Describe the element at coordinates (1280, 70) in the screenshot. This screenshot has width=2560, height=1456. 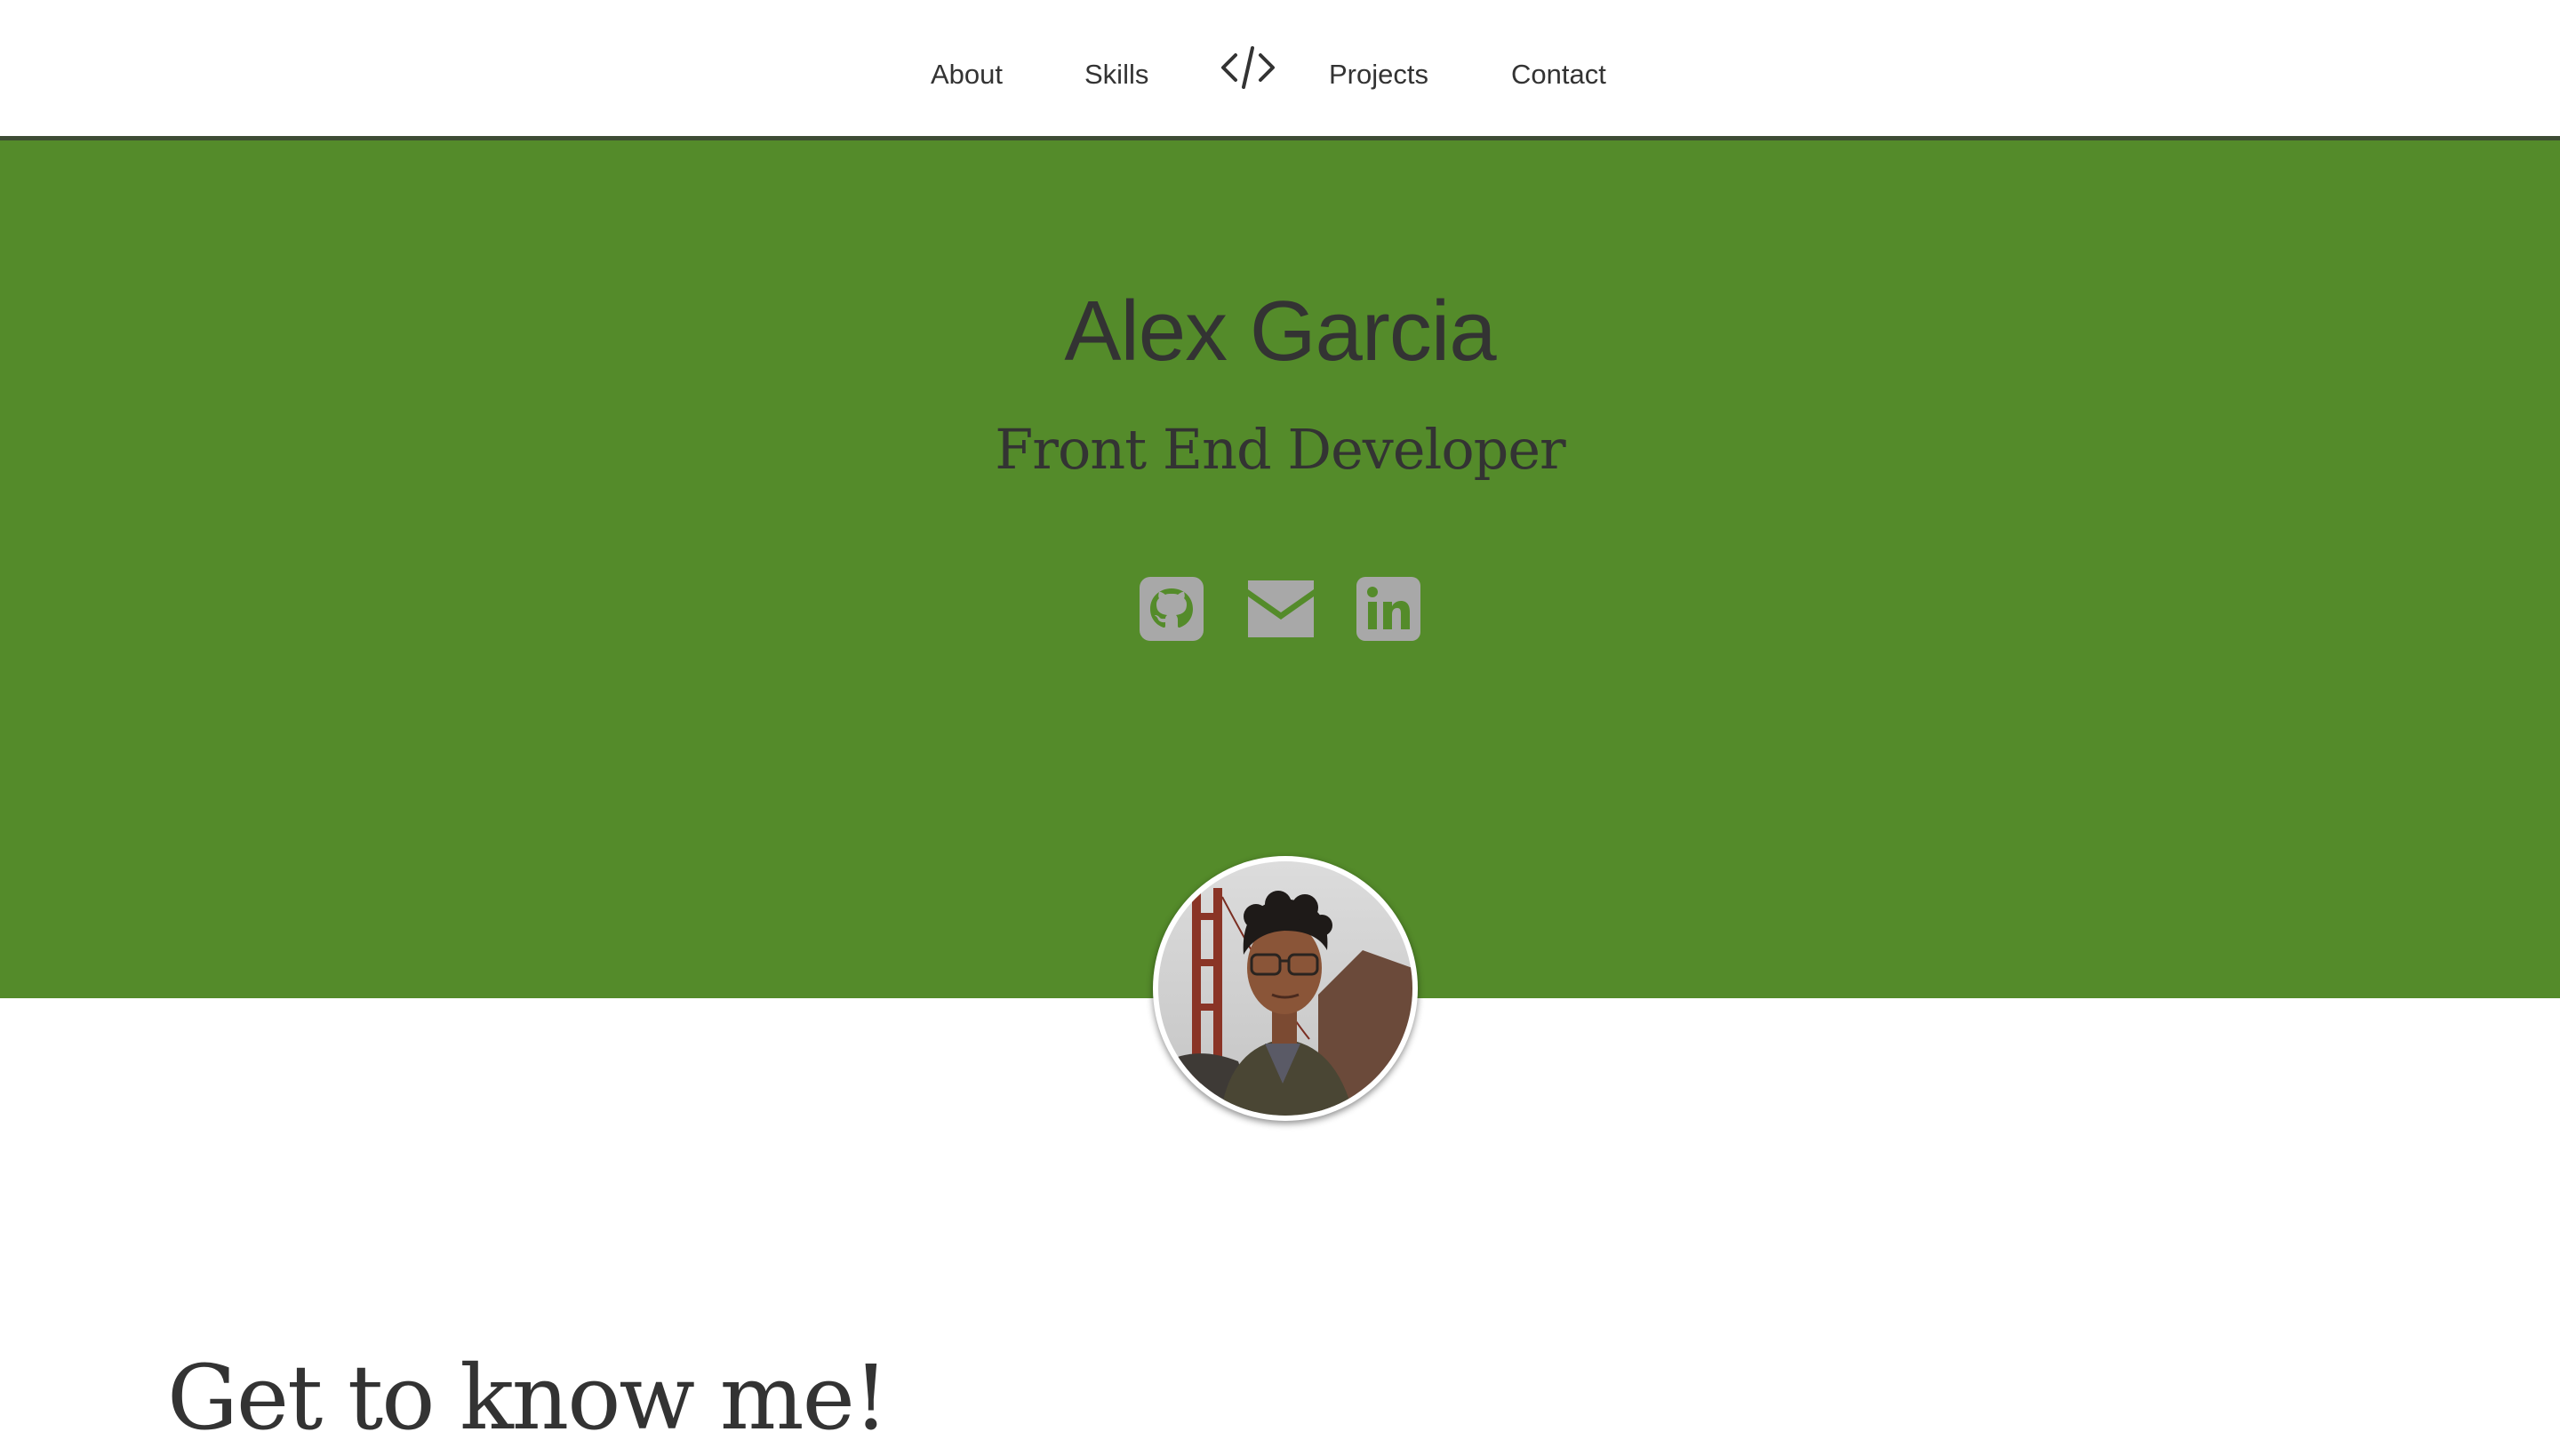
I see `top-navbar: About Skills Projects Contact` at that location.